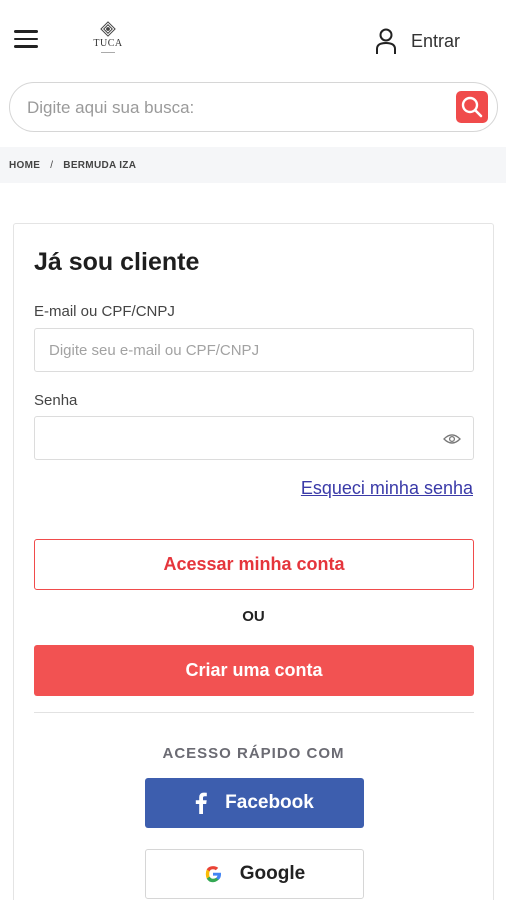 This screenshot has height=900, width=506. I want to click on show-password-eye-icon, so click(452, 439).